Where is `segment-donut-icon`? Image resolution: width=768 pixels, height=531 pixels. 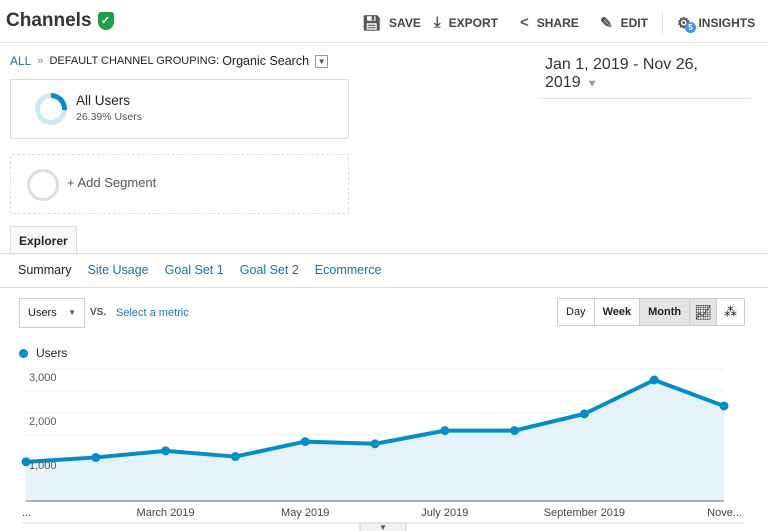 segment-donut-icon is located at coordinates (51, 109).